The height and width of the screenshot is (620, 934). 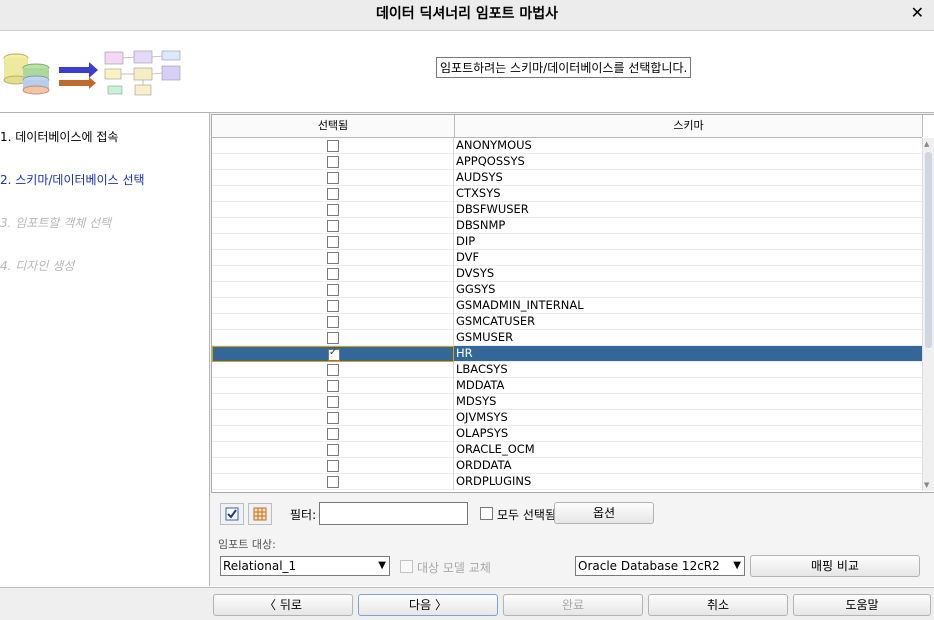 What do you see at coordinates (59, 136) in the screenshot?
I see `step-connect: 1. 데이터베이스에 접속` at bounding box center [59, 136].